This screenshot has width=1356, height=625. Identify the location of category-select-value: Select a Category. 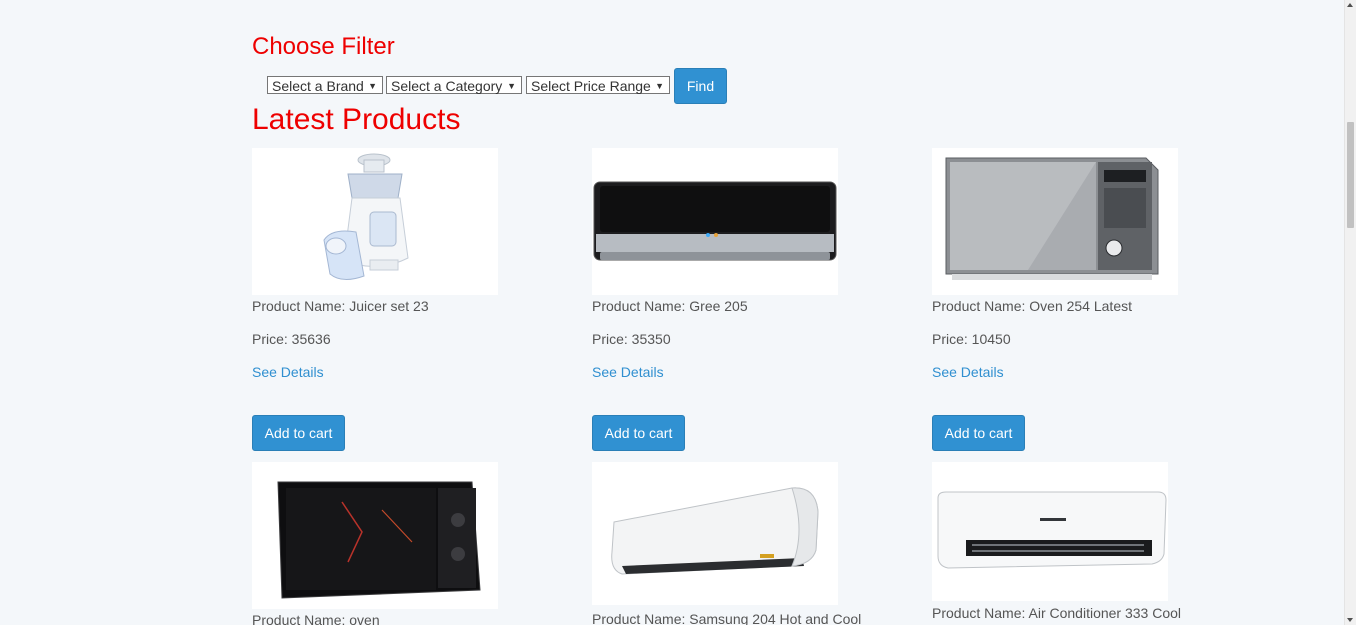
(447, 86).